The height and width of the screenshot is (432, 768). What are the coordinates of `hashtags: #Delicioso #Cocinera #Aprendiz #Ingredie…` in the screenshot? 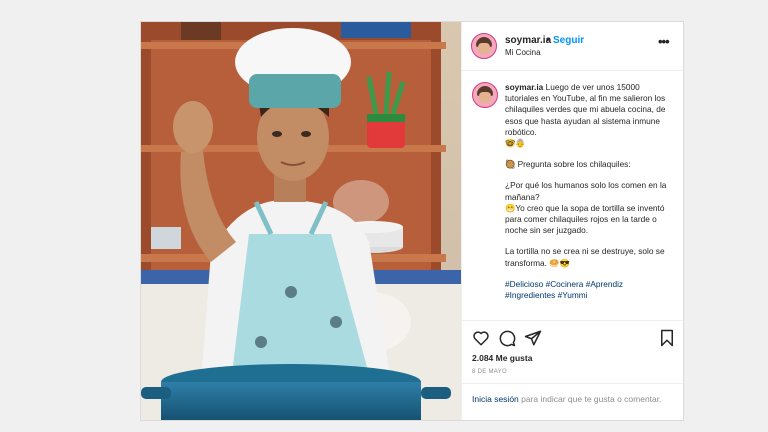 It's located at (590, 290).